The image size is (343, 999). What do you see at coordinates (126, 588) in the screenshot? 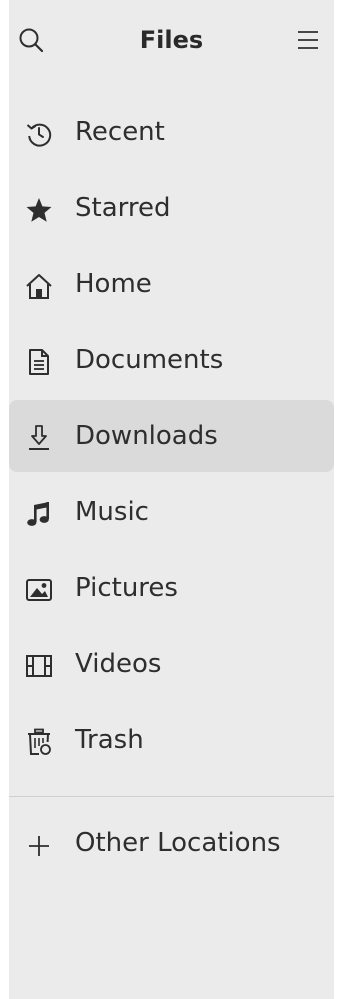
I see `sidebar-item-label: Pictures` at bounding box center [126, 588].